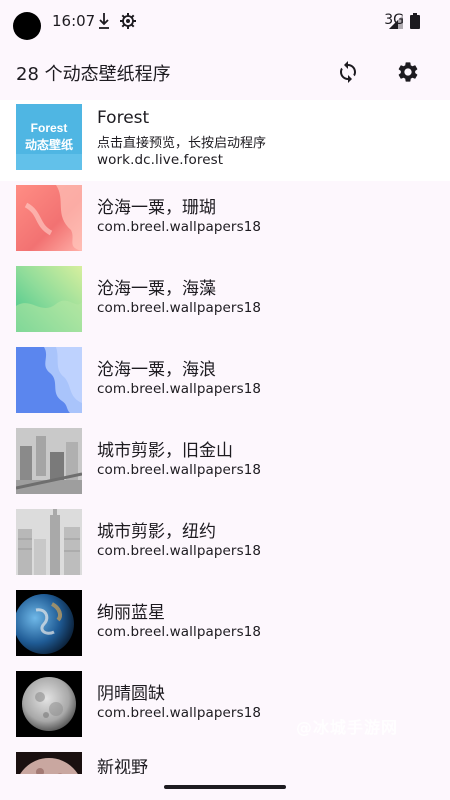 The image size is (450, 800). I want to click on wallpaper-name: 绚丽蓝星, so click(131, 613).